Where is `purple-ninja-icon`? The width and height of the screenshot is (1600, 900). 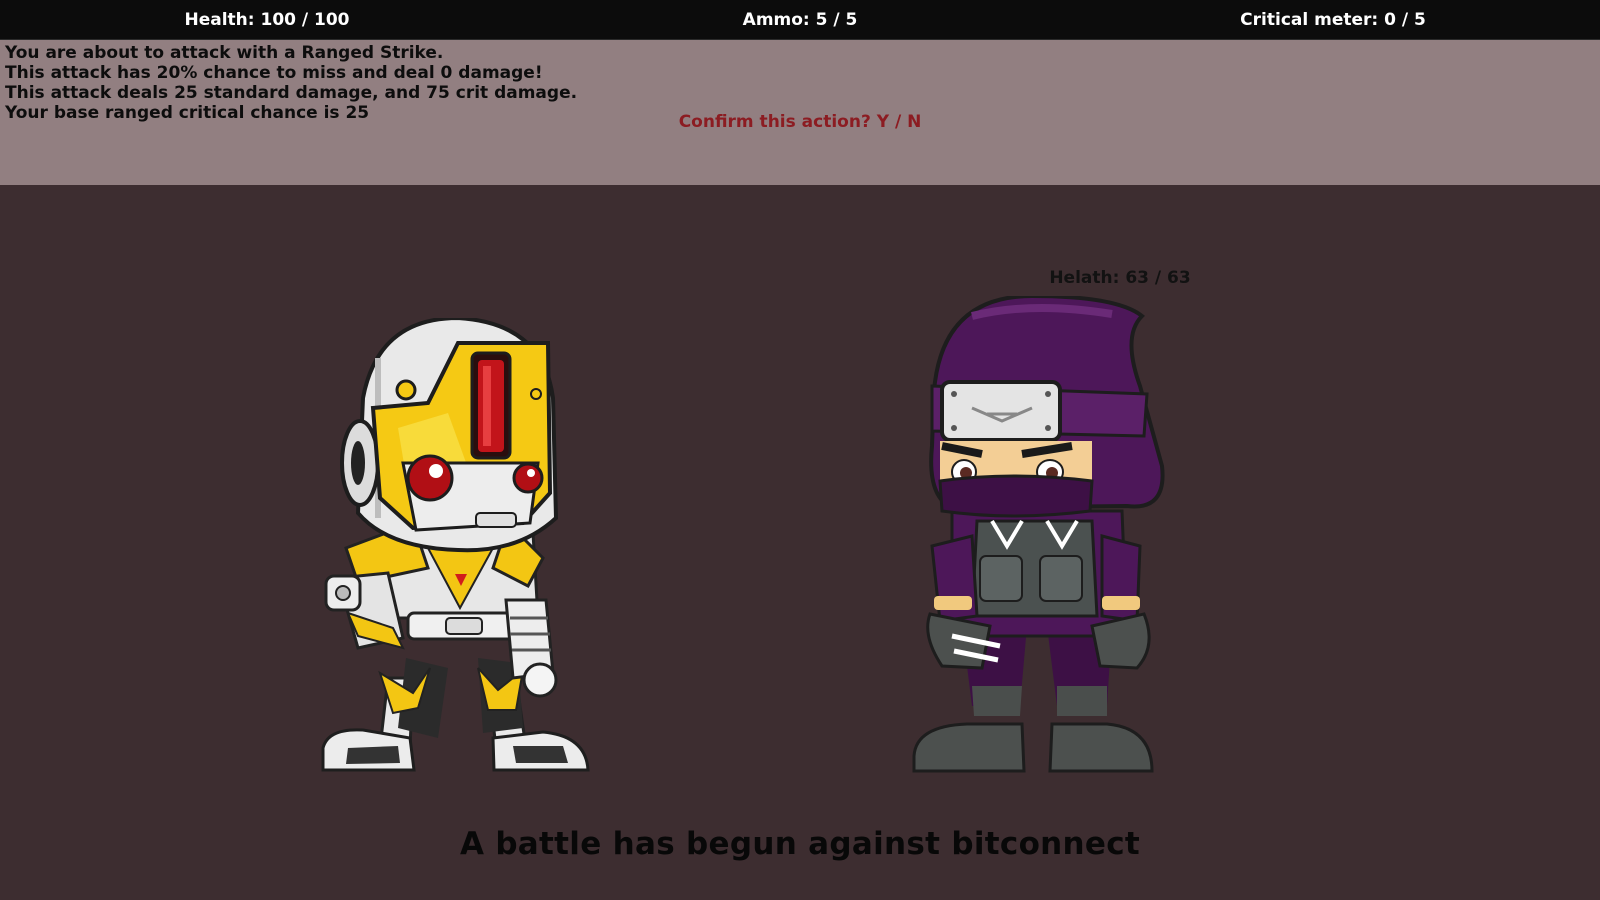 purple-ninja-icon is located at coordinates (1038, 534).